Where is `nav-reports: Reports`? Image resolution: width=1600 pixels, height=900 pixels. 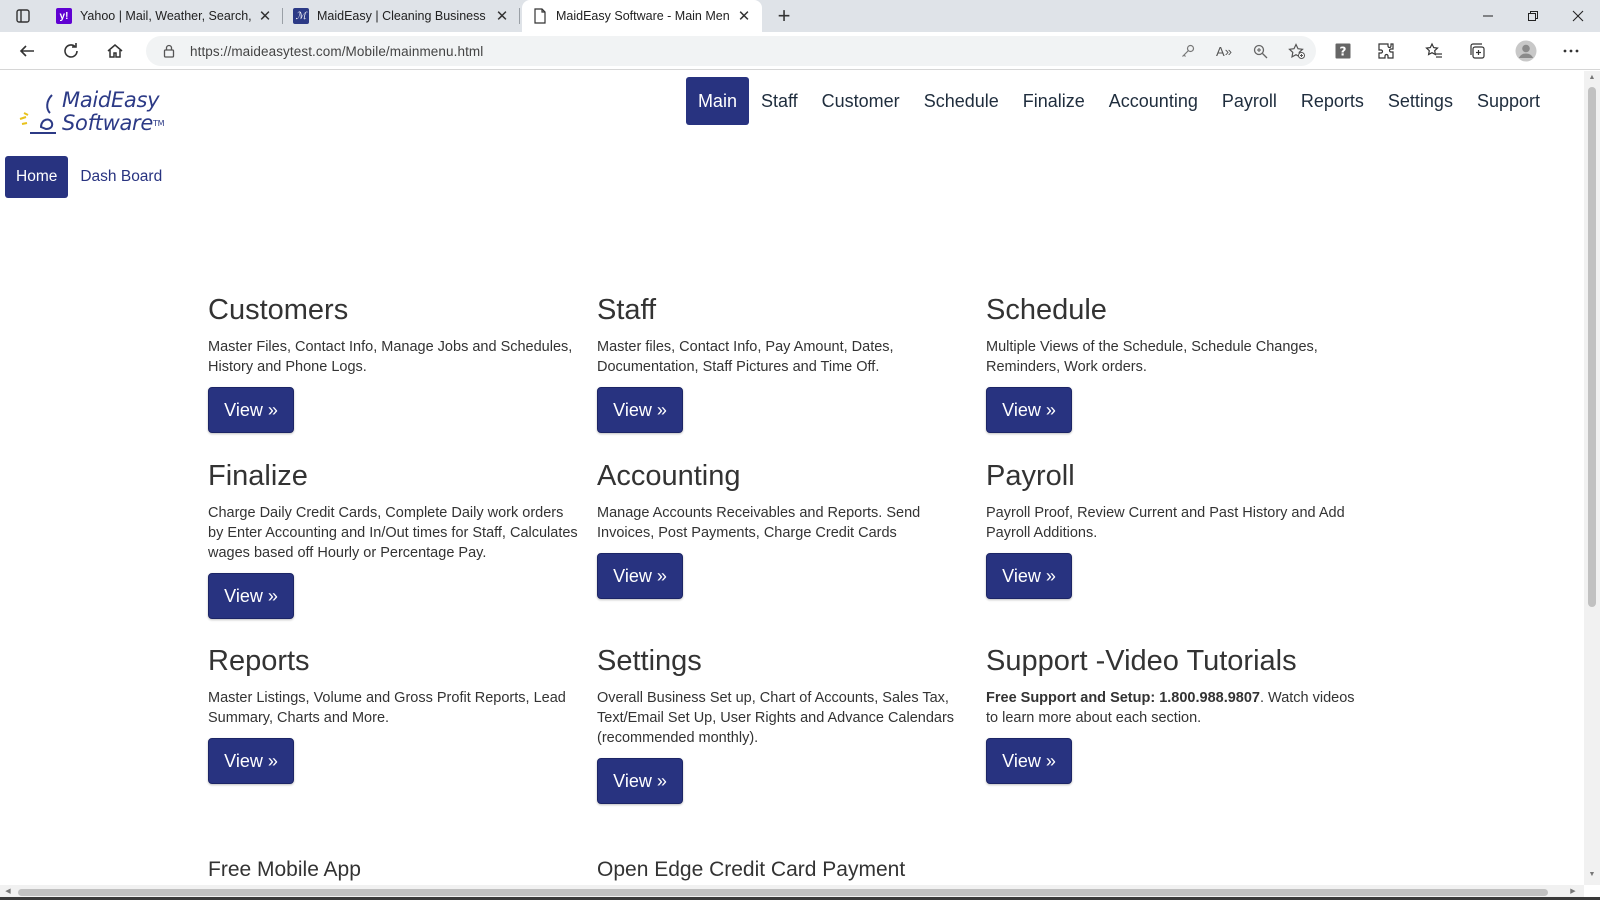
nav-reports: Reports is located at coordinates (1332, 101).